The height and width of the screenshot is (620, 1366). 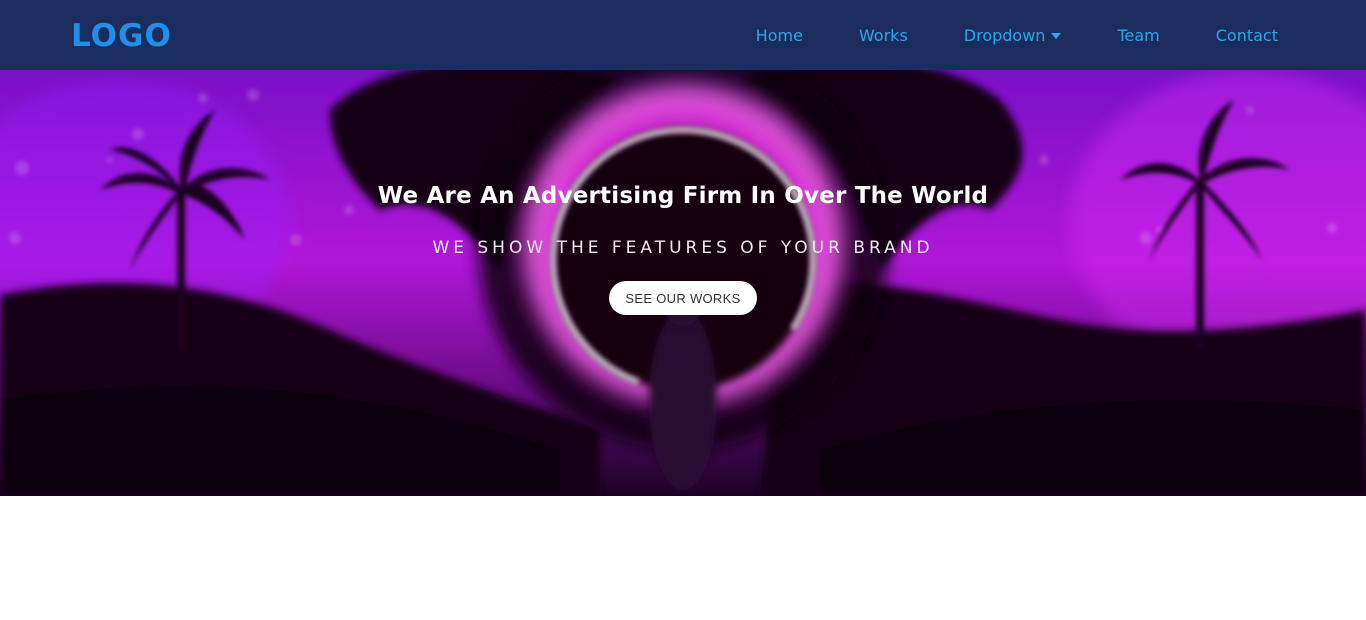 What do you see at coordinates (683, 248) in the screenshot?
I see `hero-subtitle: WE SHOW THE FEATURES OF YOUR BRAND` at bounding box center [683, 248].